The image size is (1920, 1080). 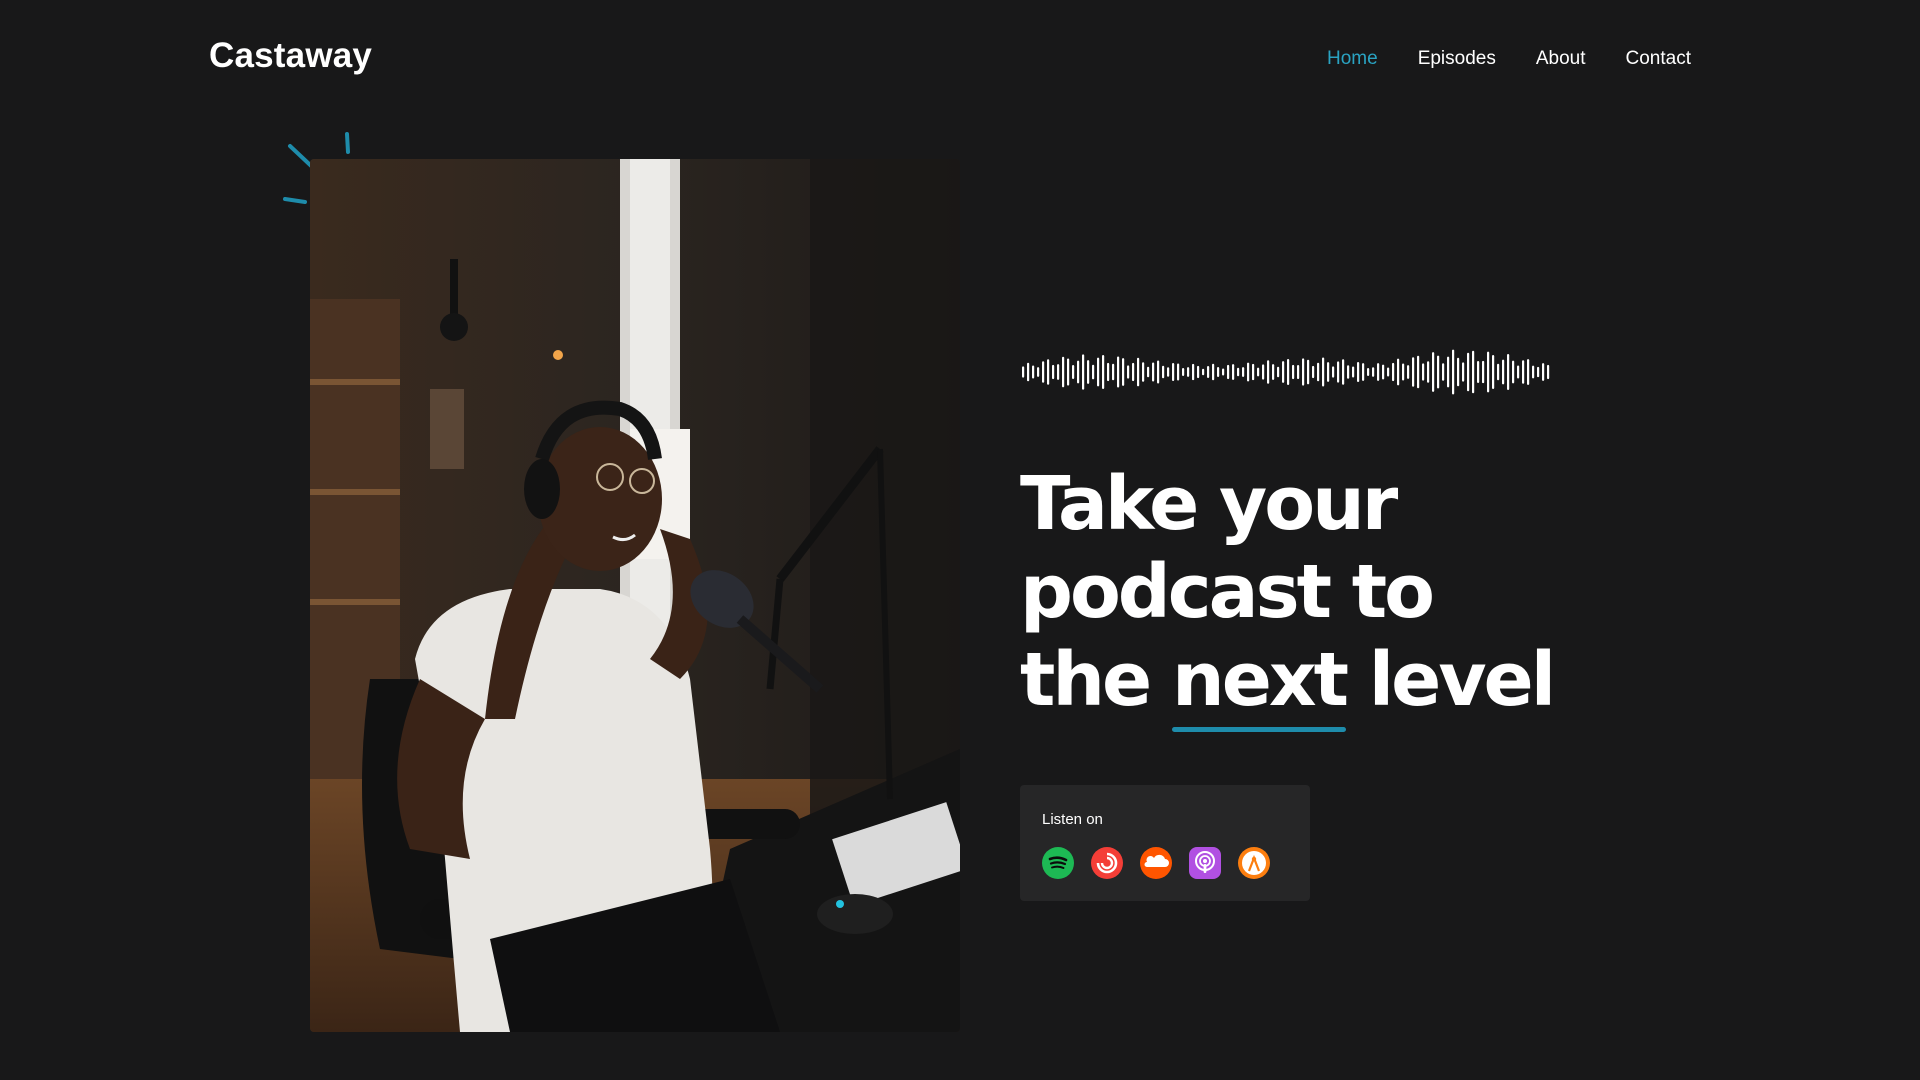 I want to click on headline-word-the: the, so click(x=1086, y=680).